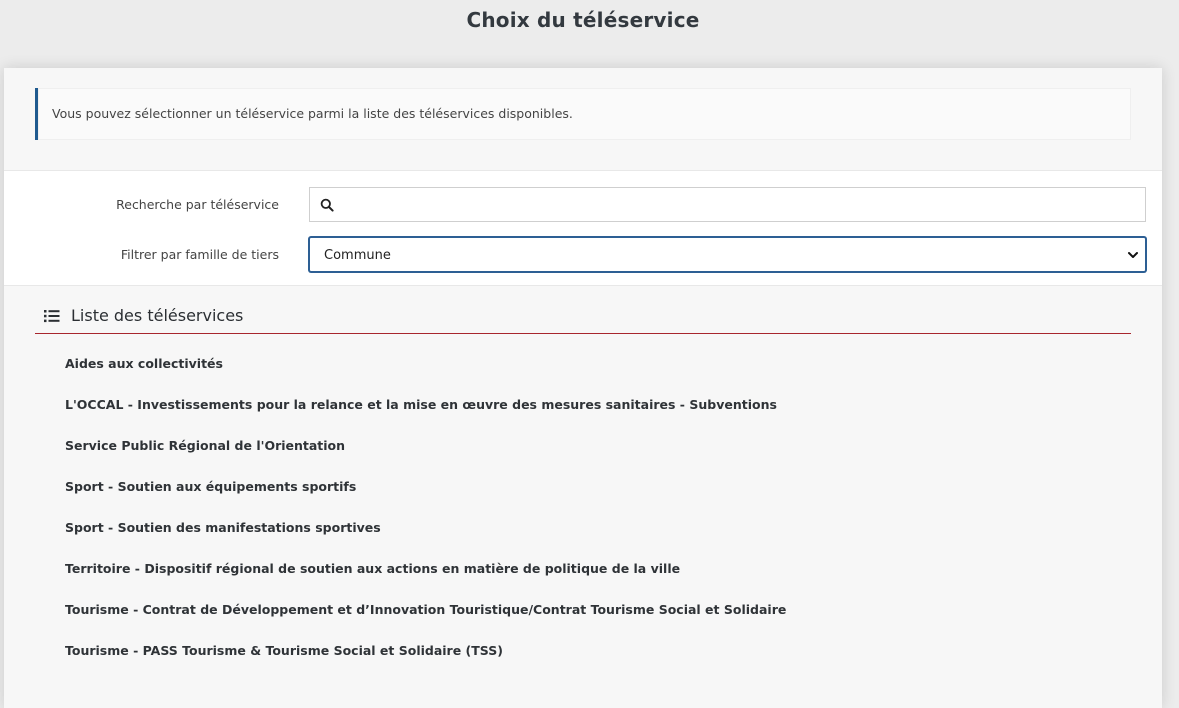  I want to click on service-item-orientation: Service Public Régional de l'Orientation, so click(425, 458).